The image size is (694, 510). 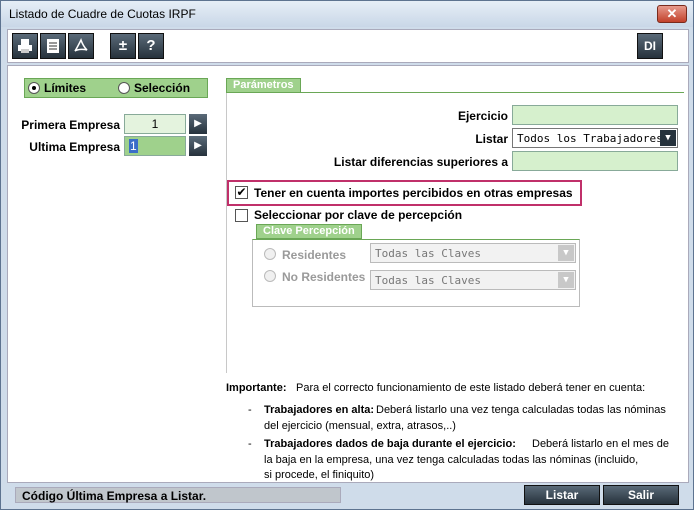 I want to click on limites-radio, so click(x=34, y=88).